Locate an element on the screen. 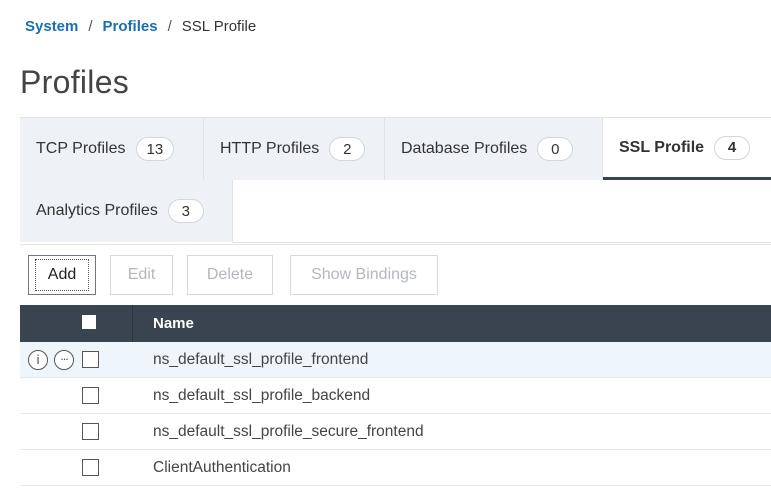  select-all-checkbox is located at coordinates (89, 322).